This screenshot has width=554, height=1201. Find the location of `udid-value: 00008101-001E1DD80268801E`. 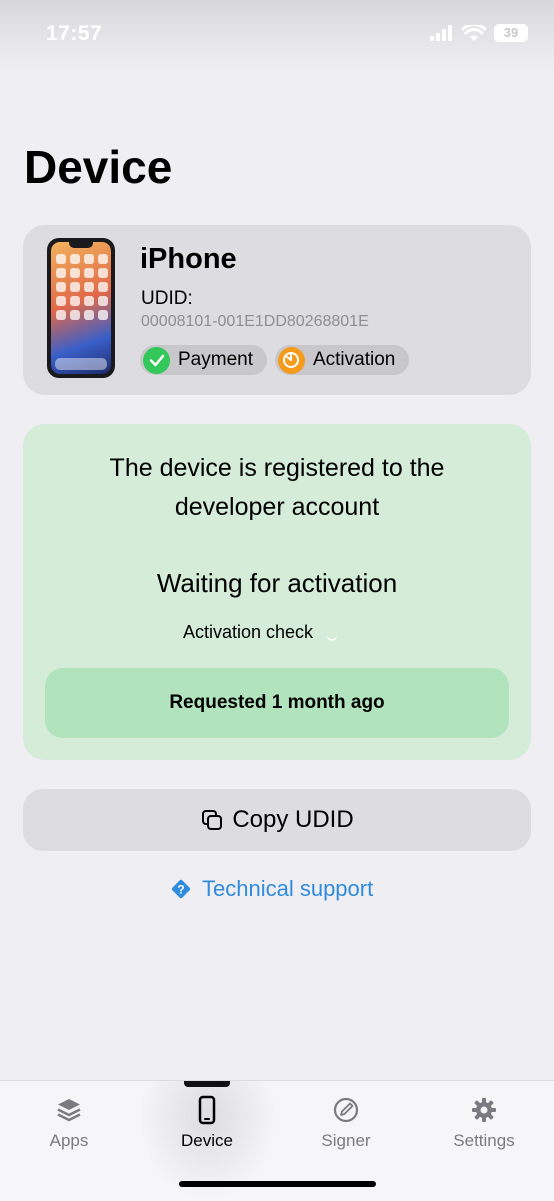

udid-value: 00008101-001E1DD80268801E is located at coordinates (255, 321).